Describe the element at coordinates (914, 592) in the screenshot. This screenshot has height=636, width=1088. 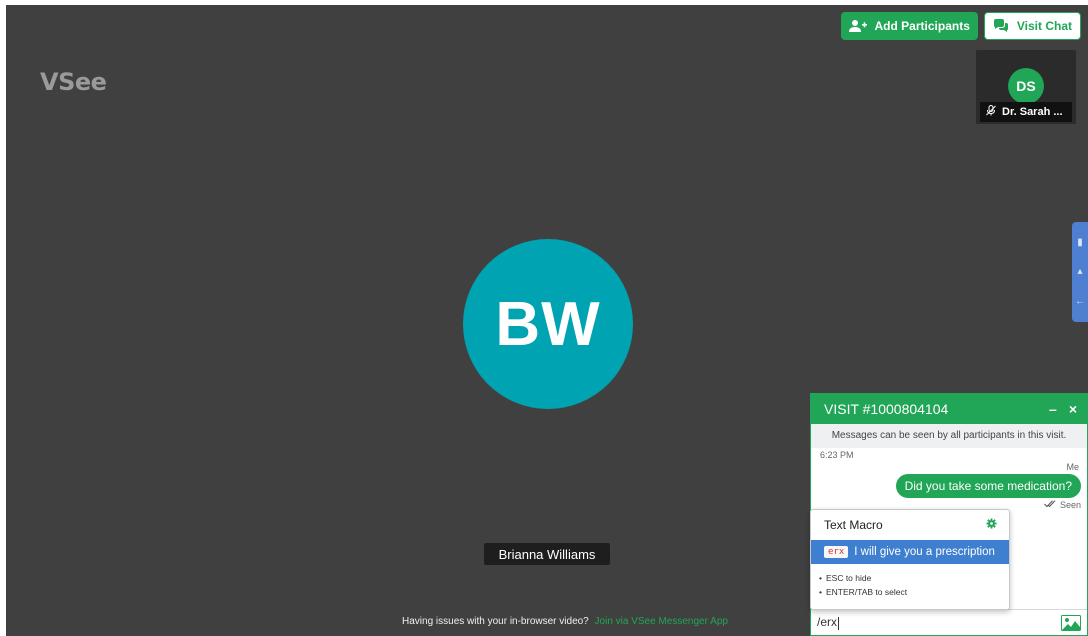
I see `macro-hint: ENTER/TAB to select` at that location.